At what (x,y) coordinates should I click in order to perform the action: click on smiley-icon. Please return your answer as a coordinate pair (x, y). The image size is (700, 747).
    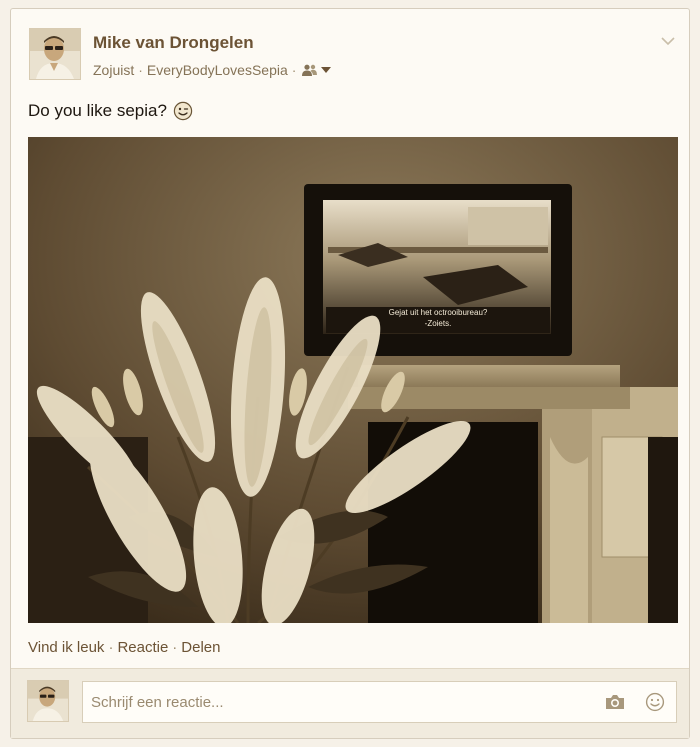
    Looking at the image, I should click on (655, 704).